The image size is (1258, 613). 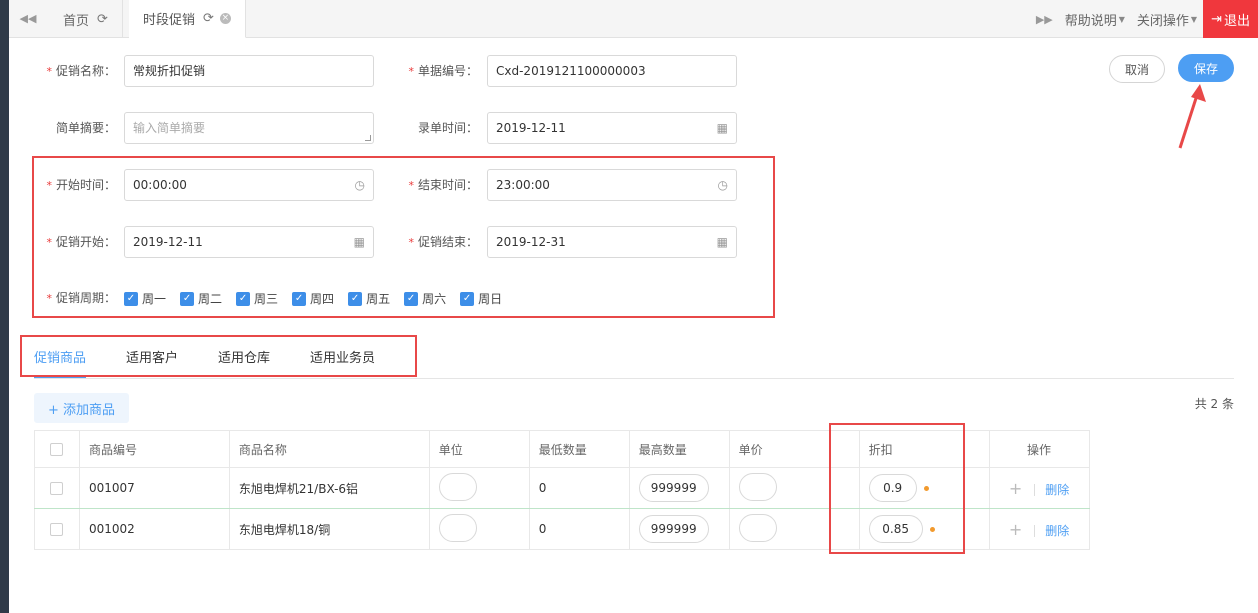 I want to click on logout-label: 退出, so click(x=1236, y=21).